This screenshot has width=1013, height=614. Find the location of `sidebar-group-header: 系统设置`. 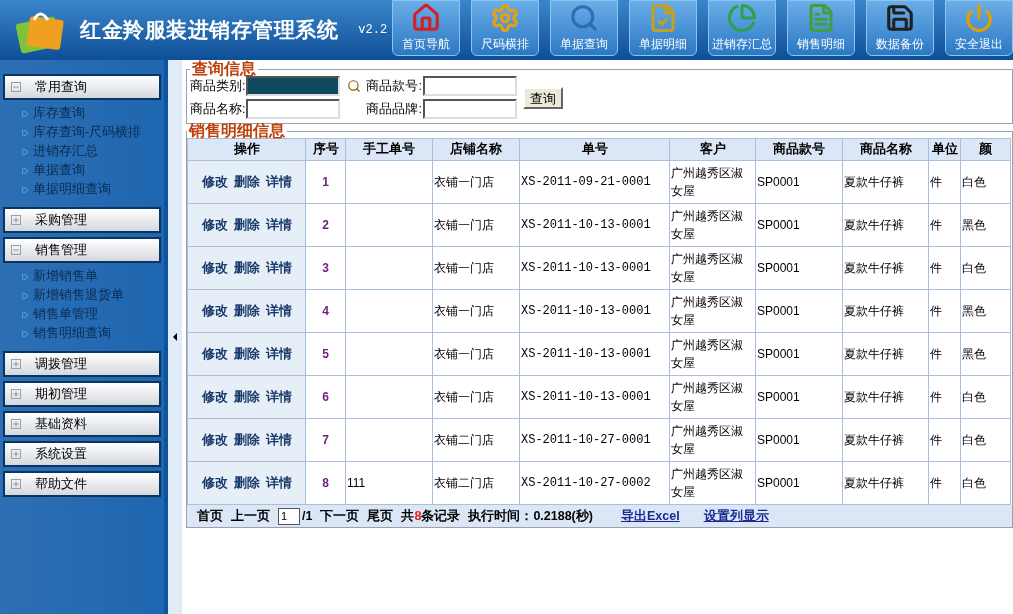

sidebar-group-header: 系统设置 is located at coordinates (82, 454).